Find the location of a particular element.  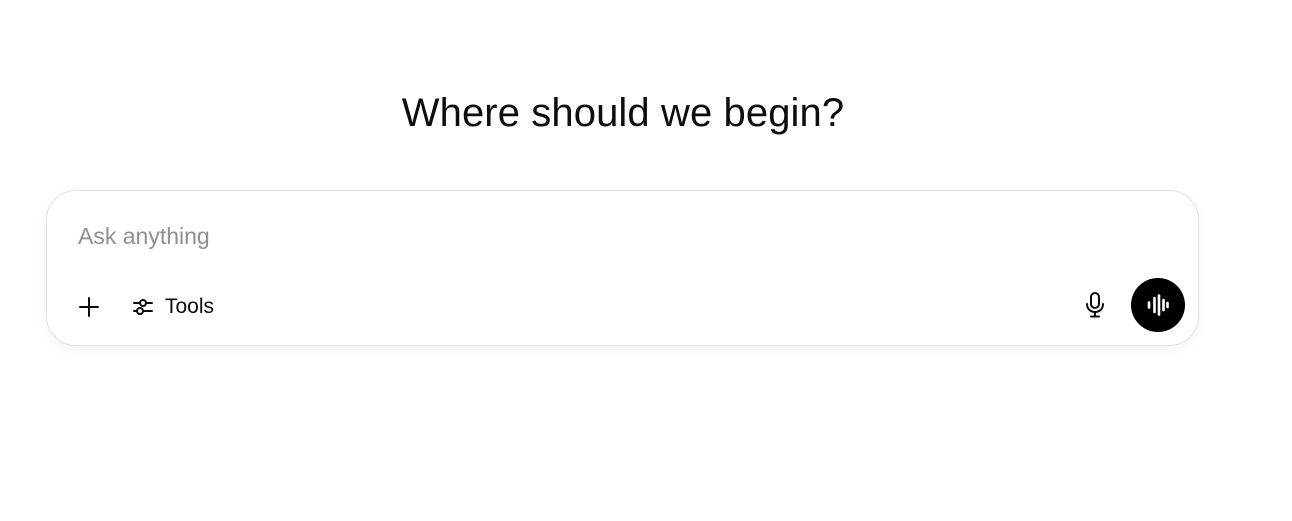

tools-button: Tools is located at coordinates (172, 307).